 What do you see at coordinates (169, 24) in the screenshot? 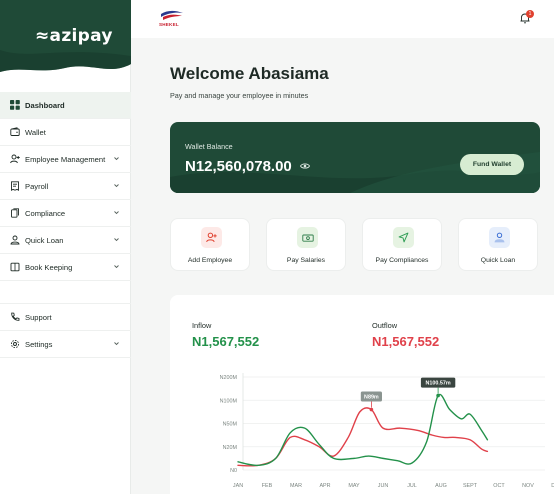
I see `brand-name: SHEKEL` at bounding box center [169, 24].